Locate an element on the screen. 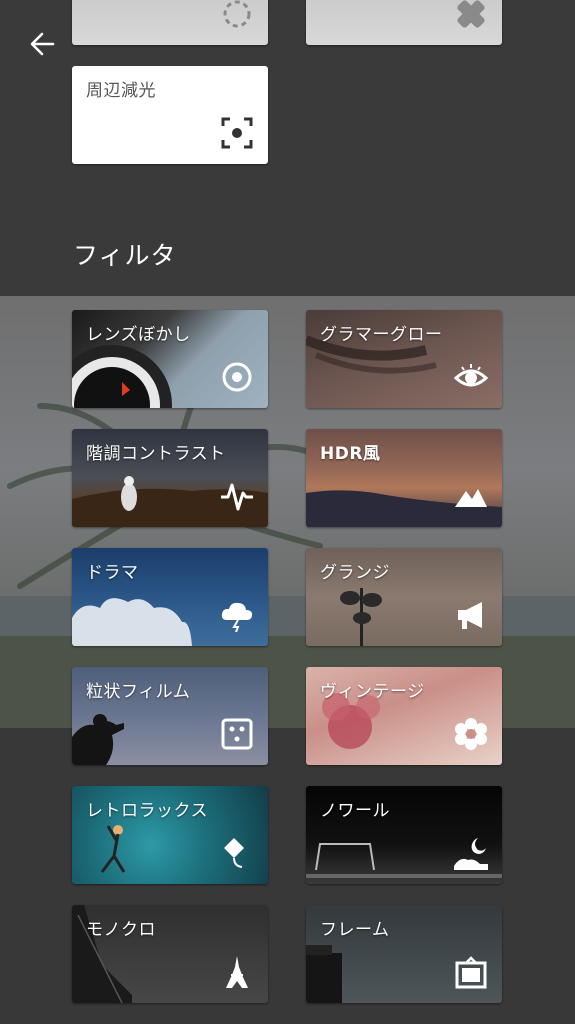 The image size is (575, 1024). filter-label-black-white: モノクロ is located at coordinates (121, 930).